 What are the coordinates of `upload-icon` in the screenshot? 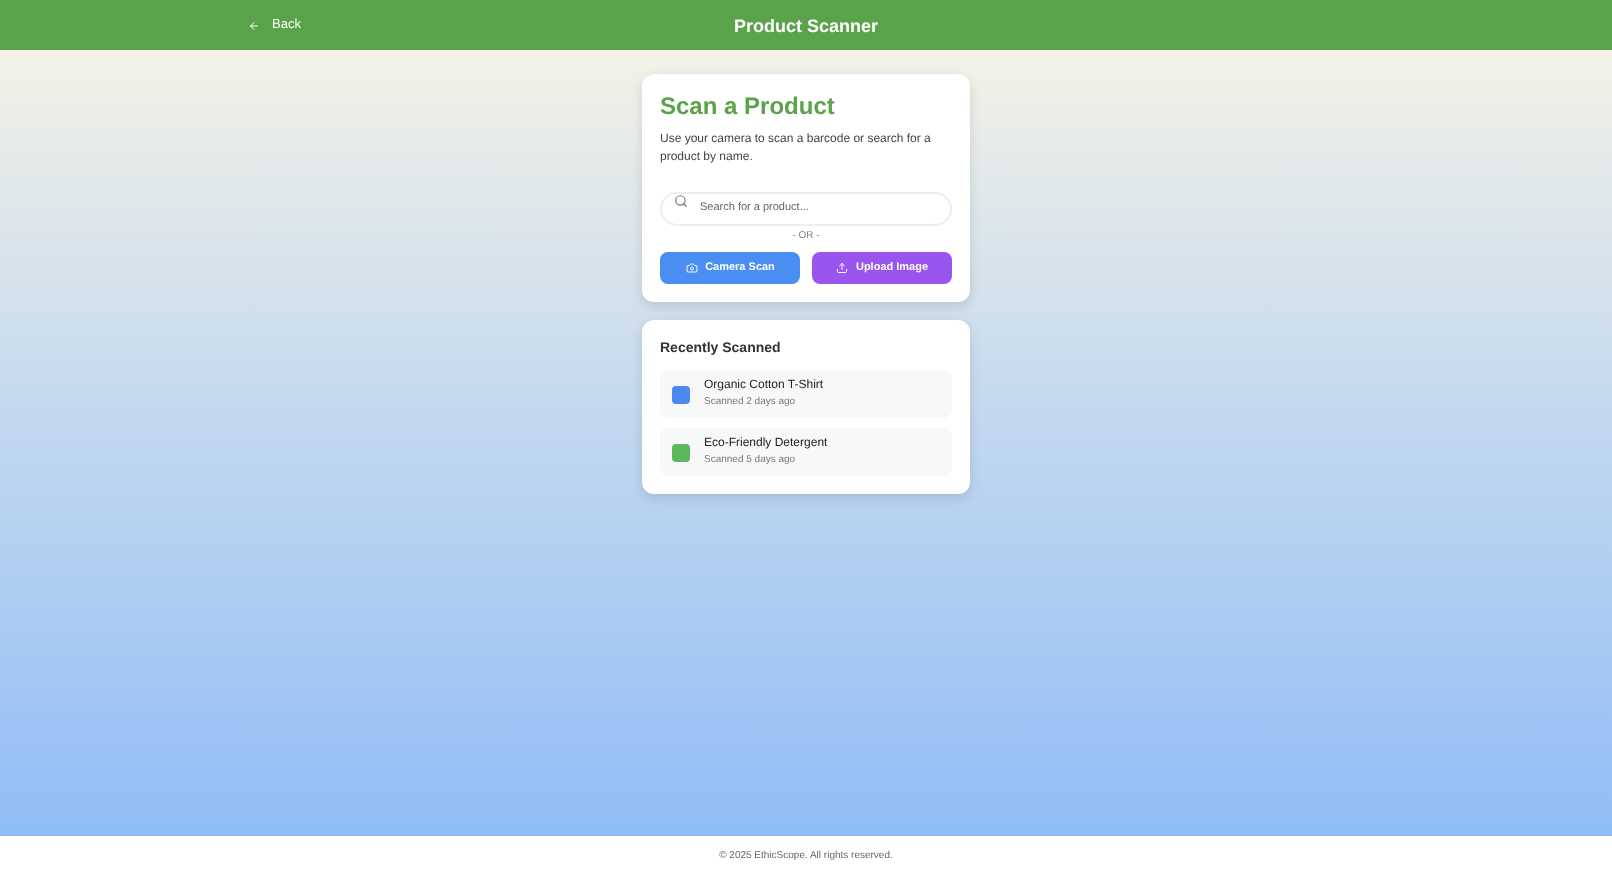 It's located at (841, 268).